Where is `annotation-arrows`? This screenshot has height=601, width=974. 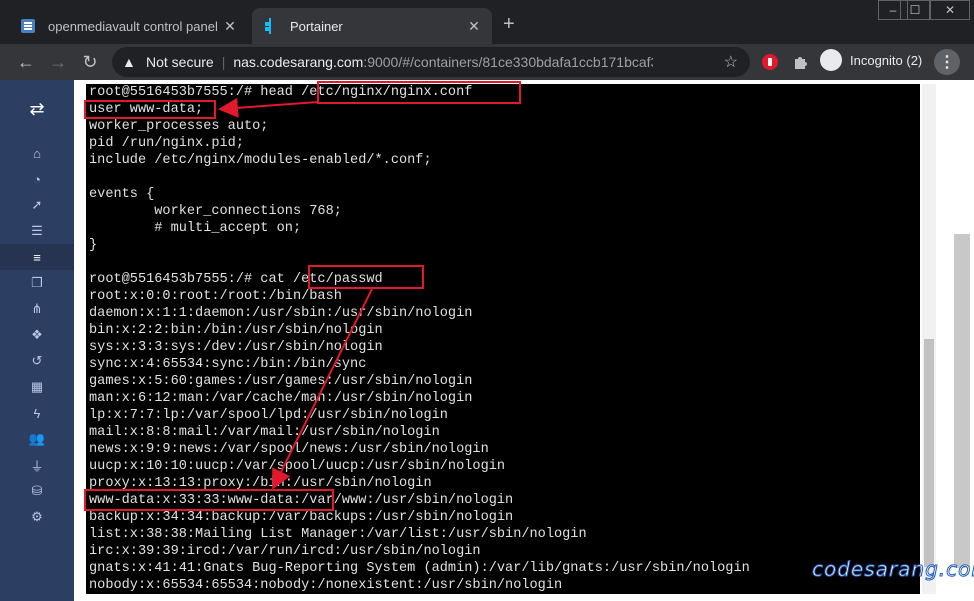
annotation-arrows is located at coordinates (295, 293).